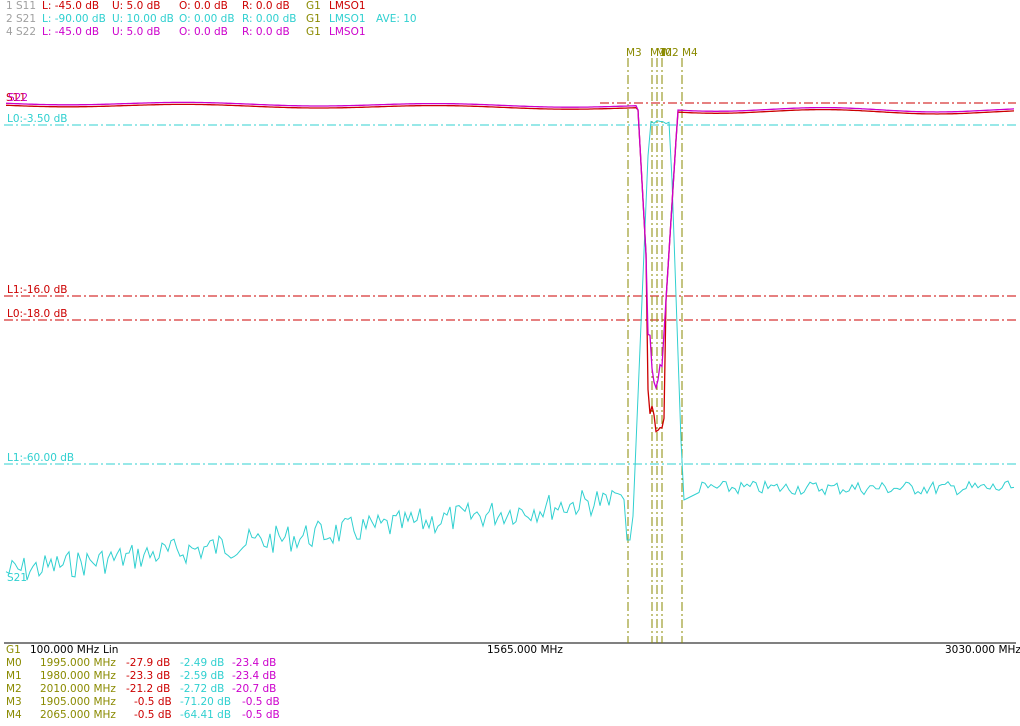 Image resolution: width=1020 pixels, height=726 pixels. What do you see at coordinates (202, 663) in the screenshot?
I see `marker-s21: -2.49 dB` at bounding box center [202, 663].